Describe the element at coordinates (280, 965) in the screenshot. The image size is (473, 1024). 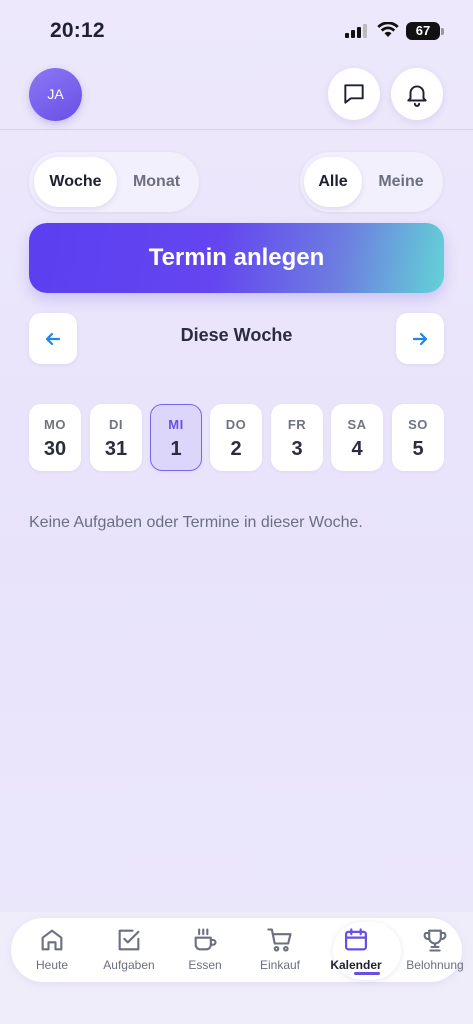
I see `tab-label: Einkauf` at that location.